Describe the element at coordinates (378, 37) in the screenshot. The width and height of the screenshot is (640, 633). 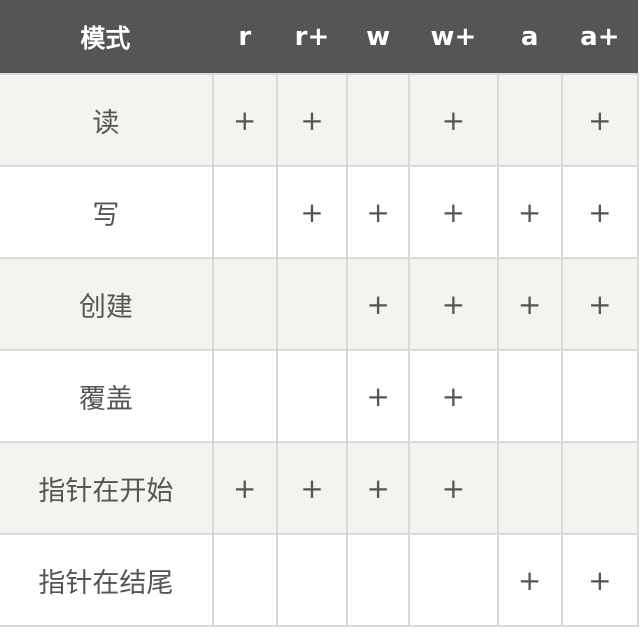
I see `header-mode-w: w` at that location.